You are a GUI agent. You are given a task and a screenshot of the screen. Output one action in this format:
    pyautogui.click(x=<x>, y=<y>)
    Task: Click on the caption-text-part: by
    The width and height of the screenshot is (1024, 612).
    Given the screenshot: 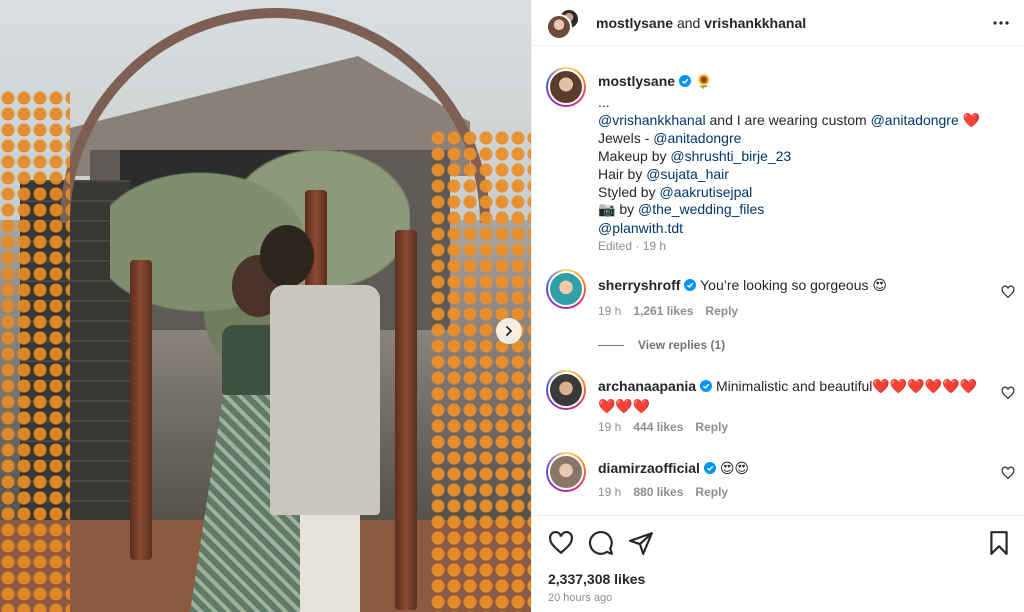 What is the action you would take?
    pyautogui.click(x=627, y=209)
    